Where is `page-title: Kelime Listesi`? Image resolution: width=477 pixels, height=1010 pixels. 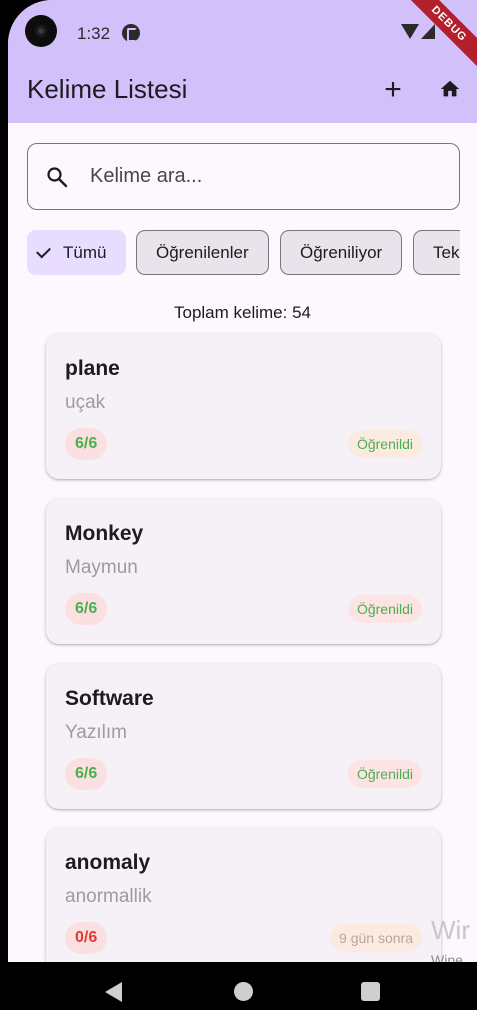 page-title: Kelime Listesi is located at coordinates (107, 89).